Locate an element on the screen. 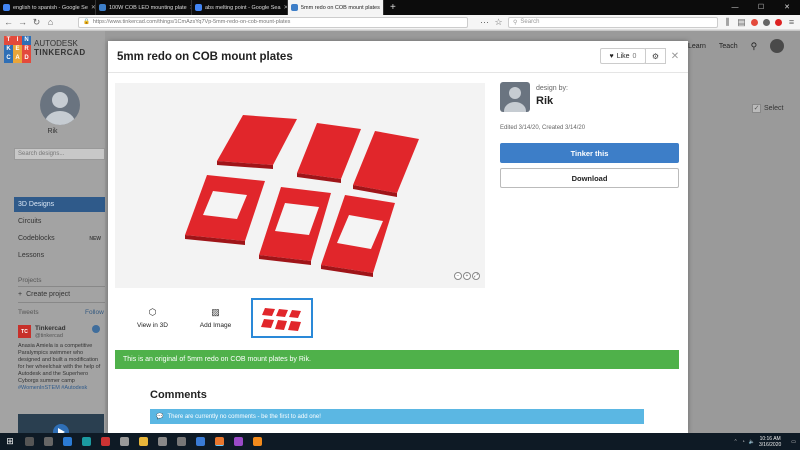  tab-label: 100W COB LED mounting plate is located at coordinates (148, 7).